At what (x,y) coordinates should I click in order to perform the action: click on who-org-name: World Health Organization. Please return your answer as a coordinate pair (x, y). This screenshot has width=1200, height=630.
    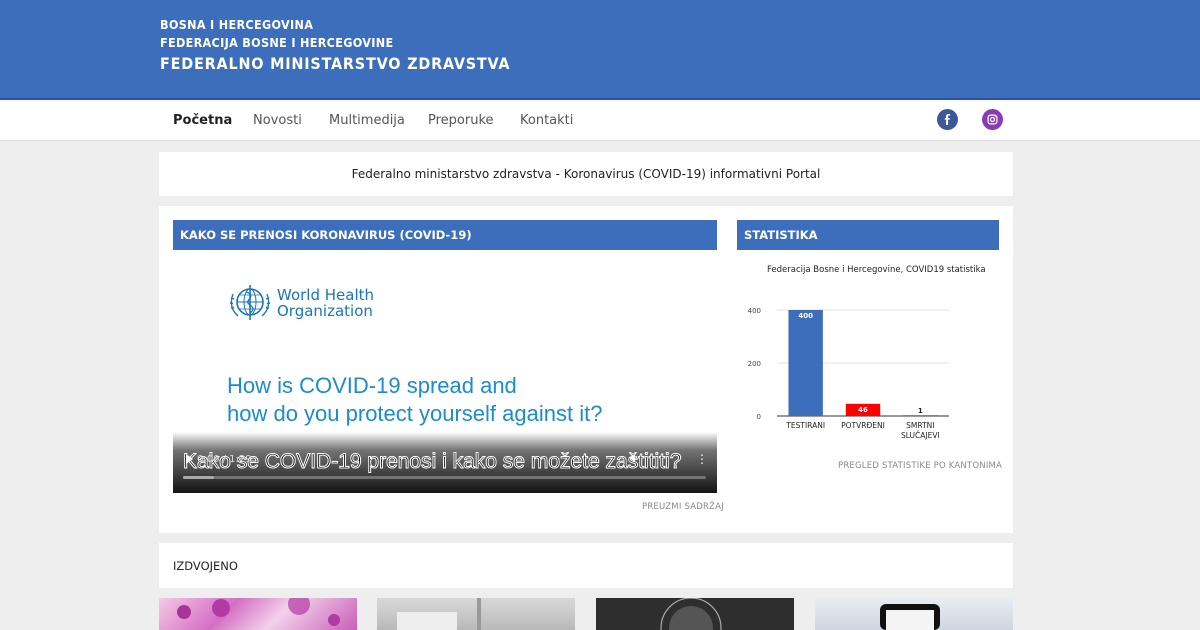
    Looking at the image, I should click on (325, 303).